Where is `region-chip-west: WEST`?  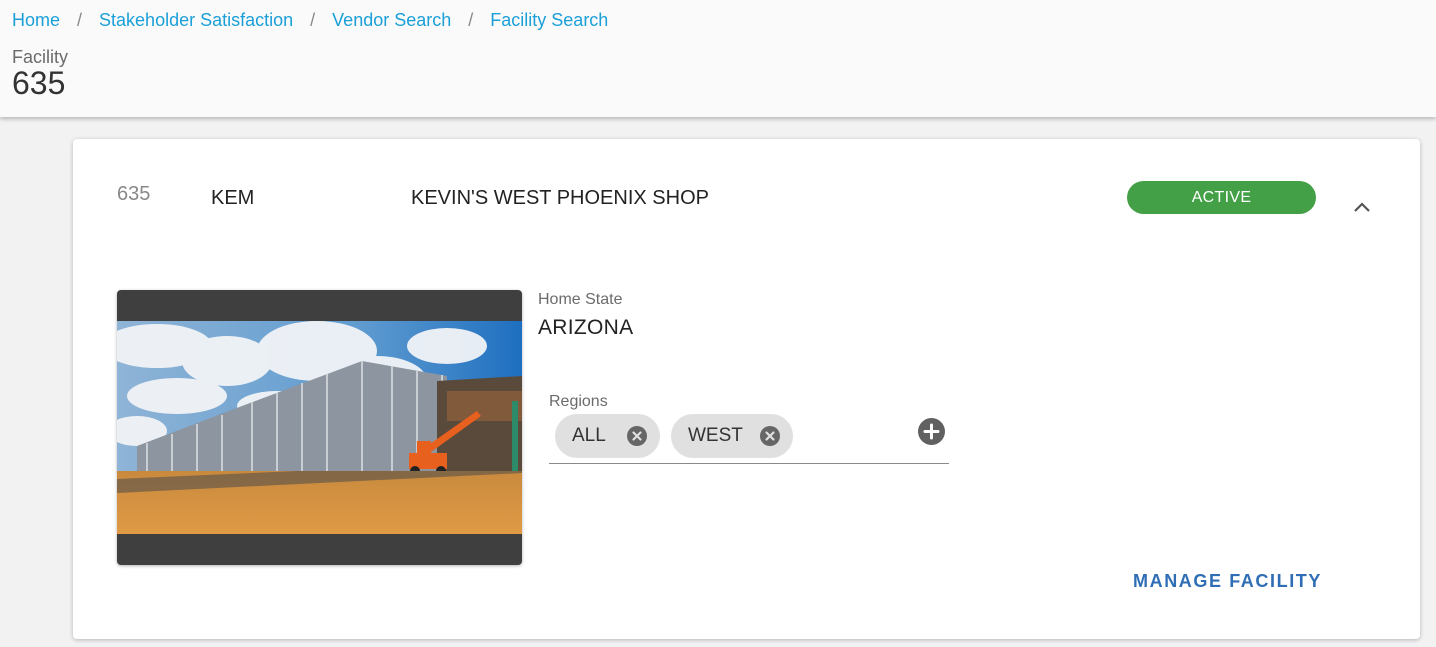 region-chip-west: WEST is located at coordinates (732, 436).